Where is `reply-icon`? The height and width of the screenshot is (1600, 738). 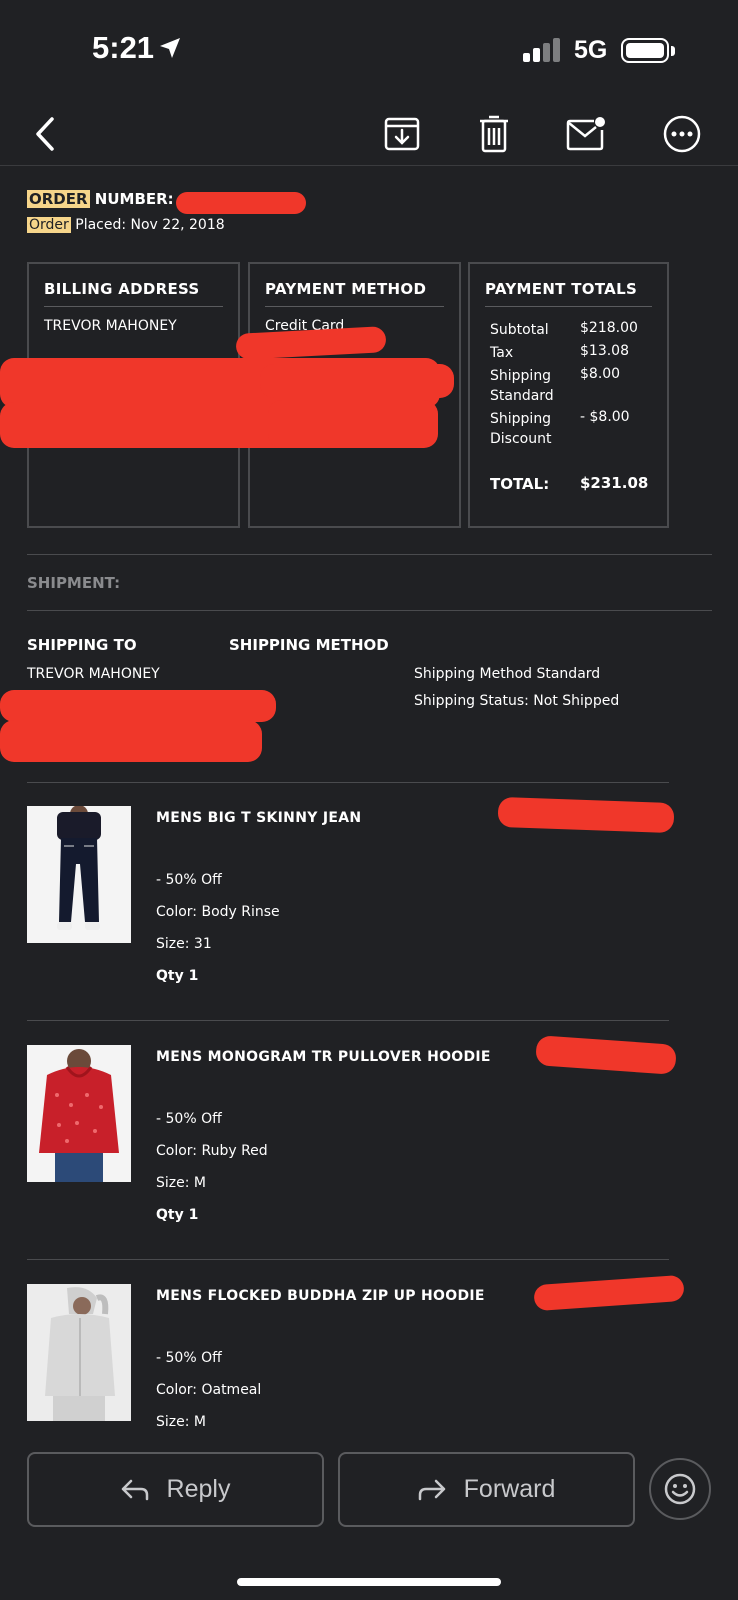
reply-icon is located at coordinates (134, 1489).